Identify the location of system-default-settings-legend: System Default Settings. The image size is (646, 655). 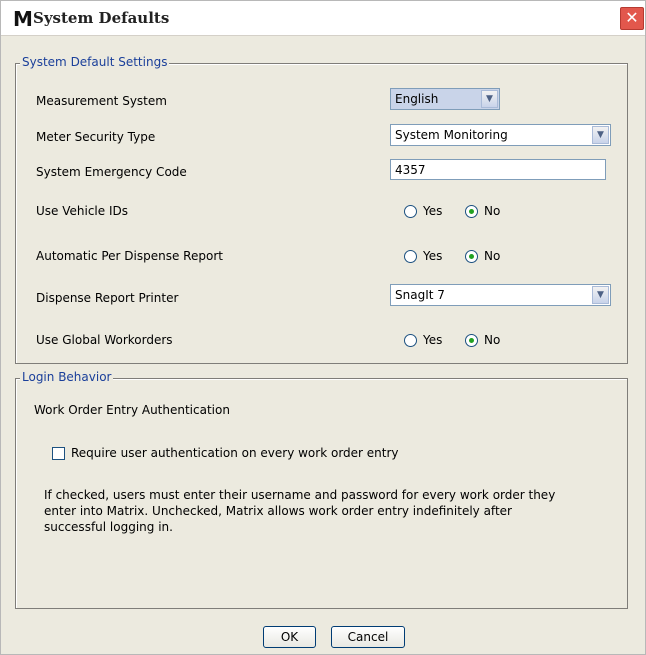
(95, 62).